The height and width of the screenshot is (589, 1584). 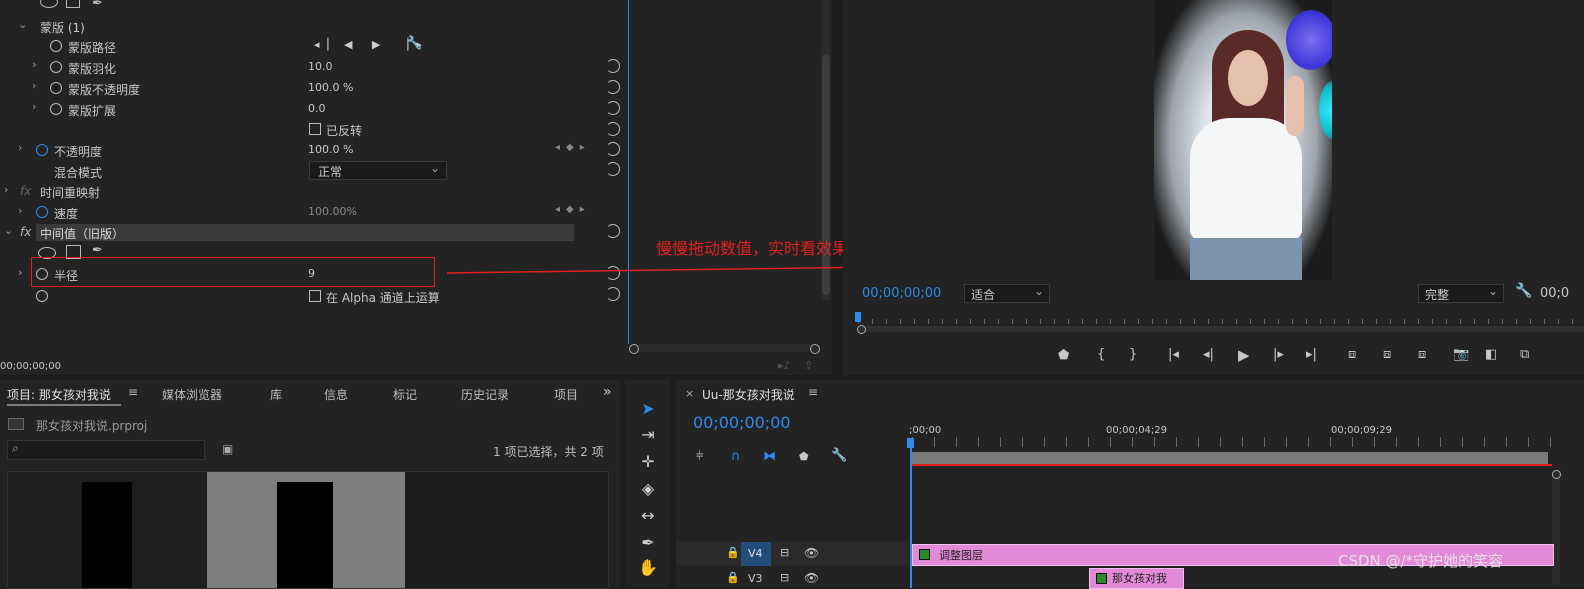 What do you see at coordinates (92, 426) in the screenshot?
I see `project-file-name: 那女孩对我说.prproj` at bounding box center [92, 426].